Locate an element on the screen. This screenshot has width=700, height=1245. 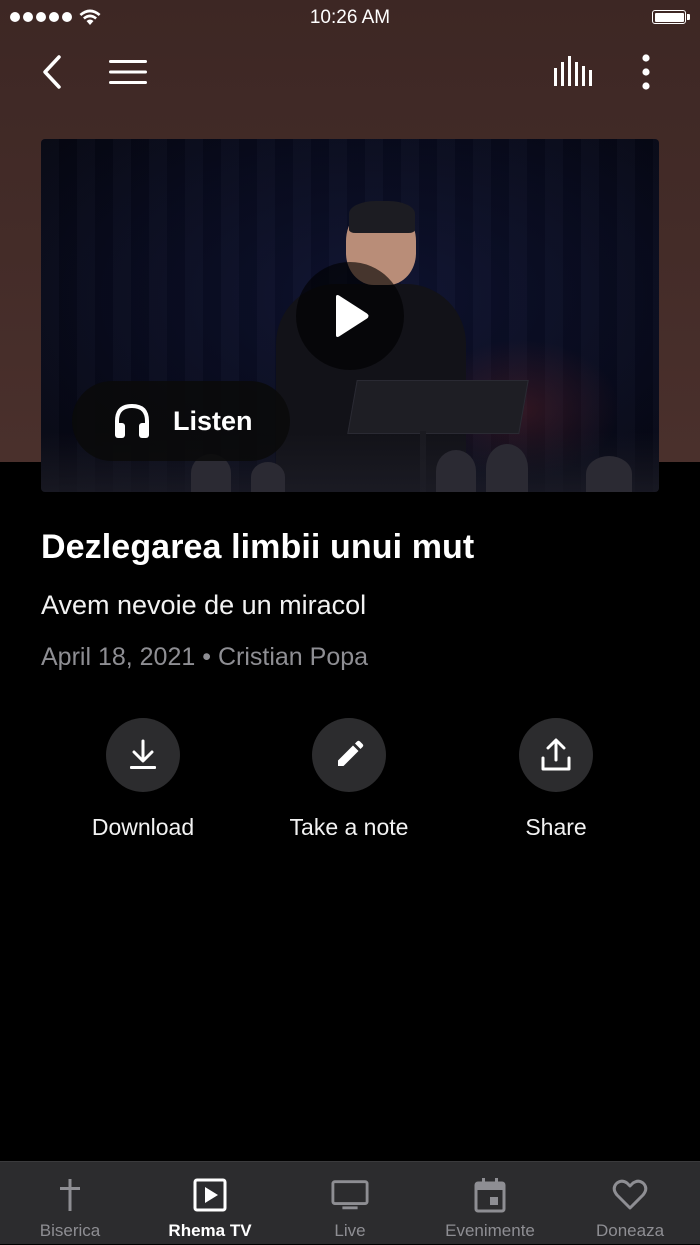
download-label: Download is located at coordinates (143, 827).